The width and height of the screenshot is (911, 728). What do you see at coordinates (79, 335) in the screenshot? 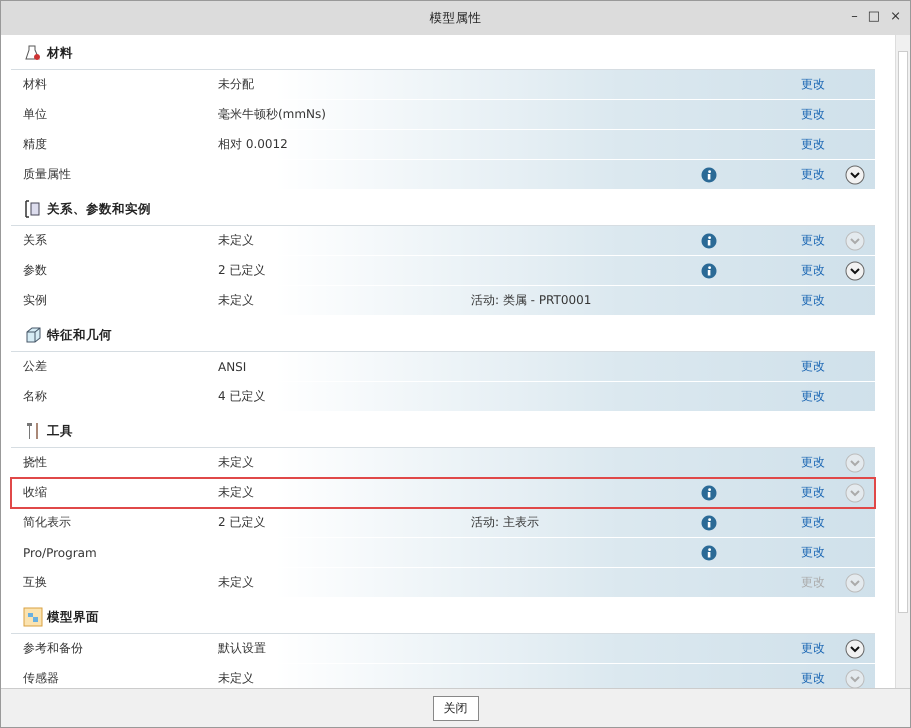
I see `section-title: 特征和几何` at bounding box center [79, 335].